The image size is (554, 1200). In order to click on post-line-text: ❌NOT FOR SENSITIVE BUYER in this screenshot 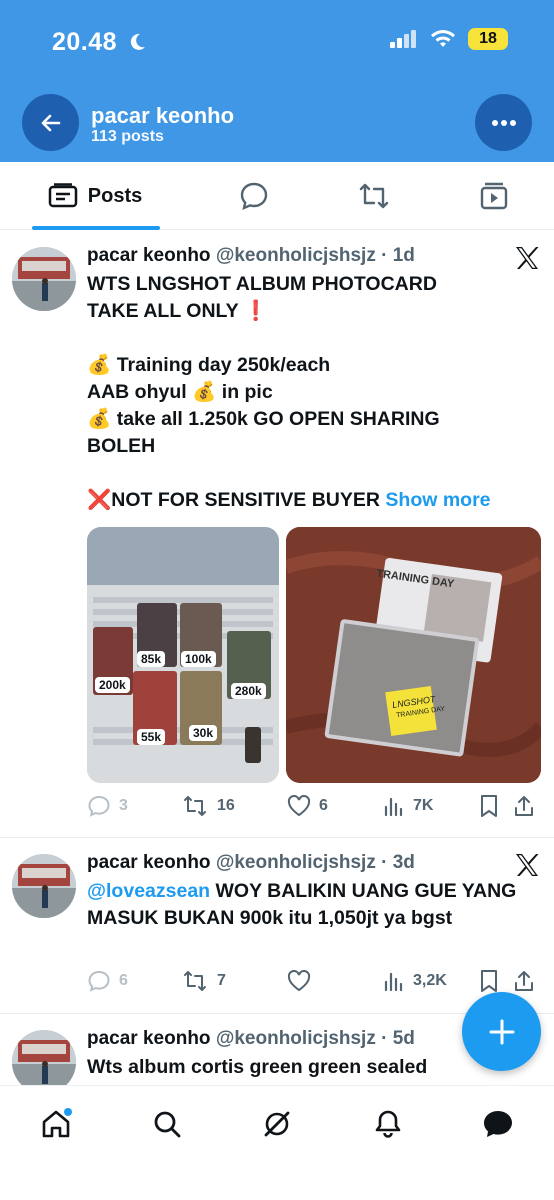, I will do `click(233, 500)`.